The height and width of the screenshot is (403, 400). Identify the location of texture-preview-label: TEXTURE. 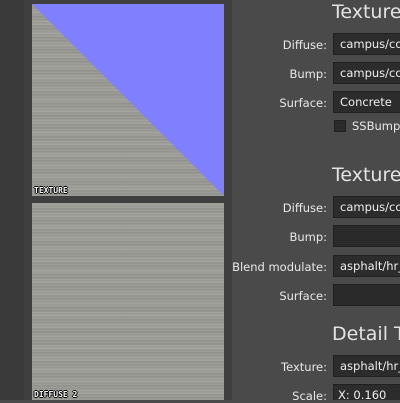
(51, 190).